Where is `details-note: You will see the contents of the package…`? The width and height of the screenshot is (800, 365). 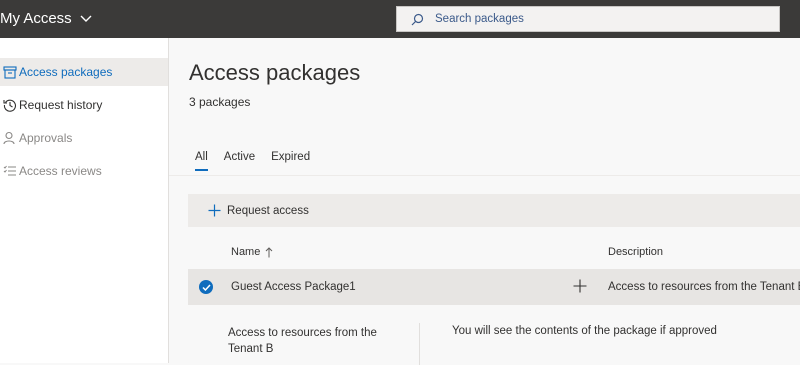 details-note: You will see the contents of the package… is located at coordinates (584, 331).